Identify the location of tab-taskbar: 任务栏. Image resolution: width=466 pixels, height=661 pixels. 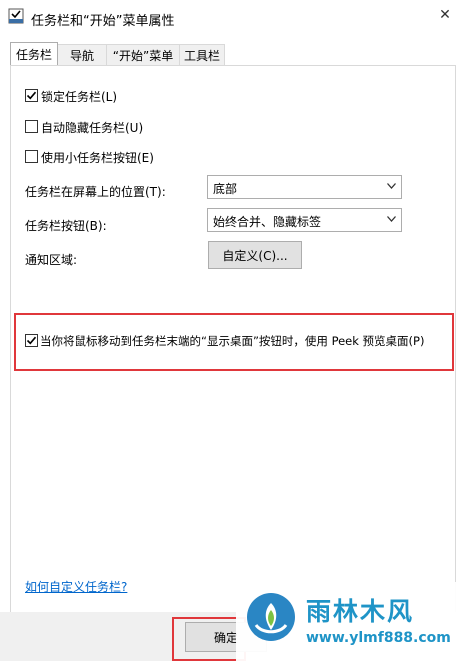
(34, 53).